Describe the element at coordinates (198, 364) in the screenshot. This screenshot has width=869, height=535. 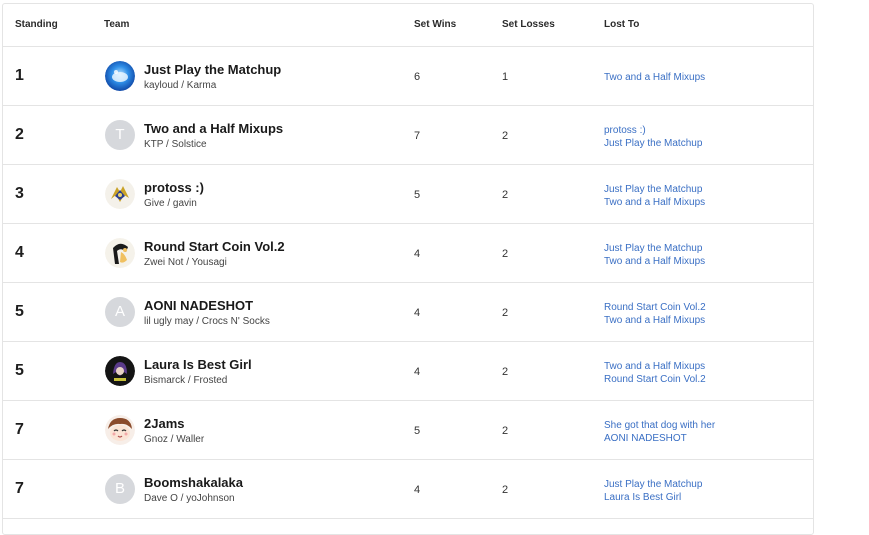
I see `team-name: Laura Is Best Girl` at that location.